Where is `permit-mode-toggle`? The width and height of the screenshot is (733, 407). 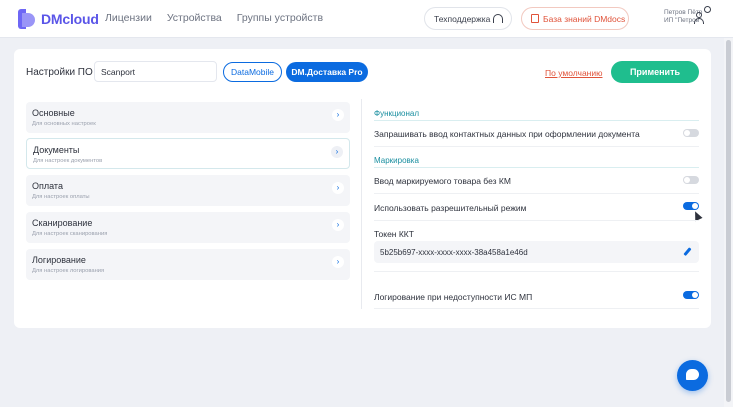
permit-mode-toggle is located at coordinates (691, 206).